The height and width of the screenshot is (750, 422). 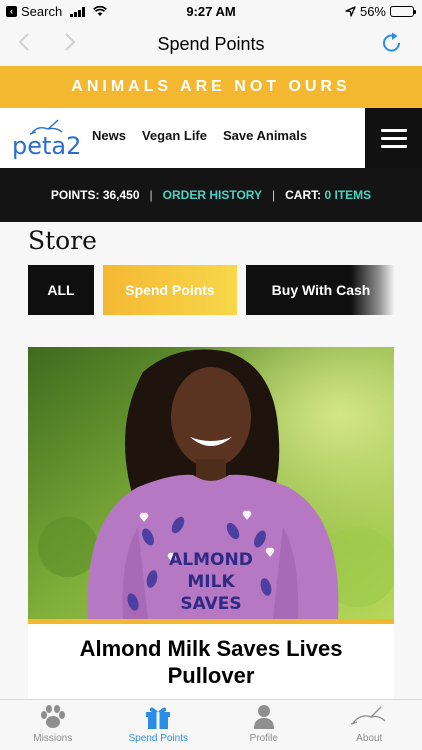 I want to click on tab-profile: Profile, so click(x=264, y=725).